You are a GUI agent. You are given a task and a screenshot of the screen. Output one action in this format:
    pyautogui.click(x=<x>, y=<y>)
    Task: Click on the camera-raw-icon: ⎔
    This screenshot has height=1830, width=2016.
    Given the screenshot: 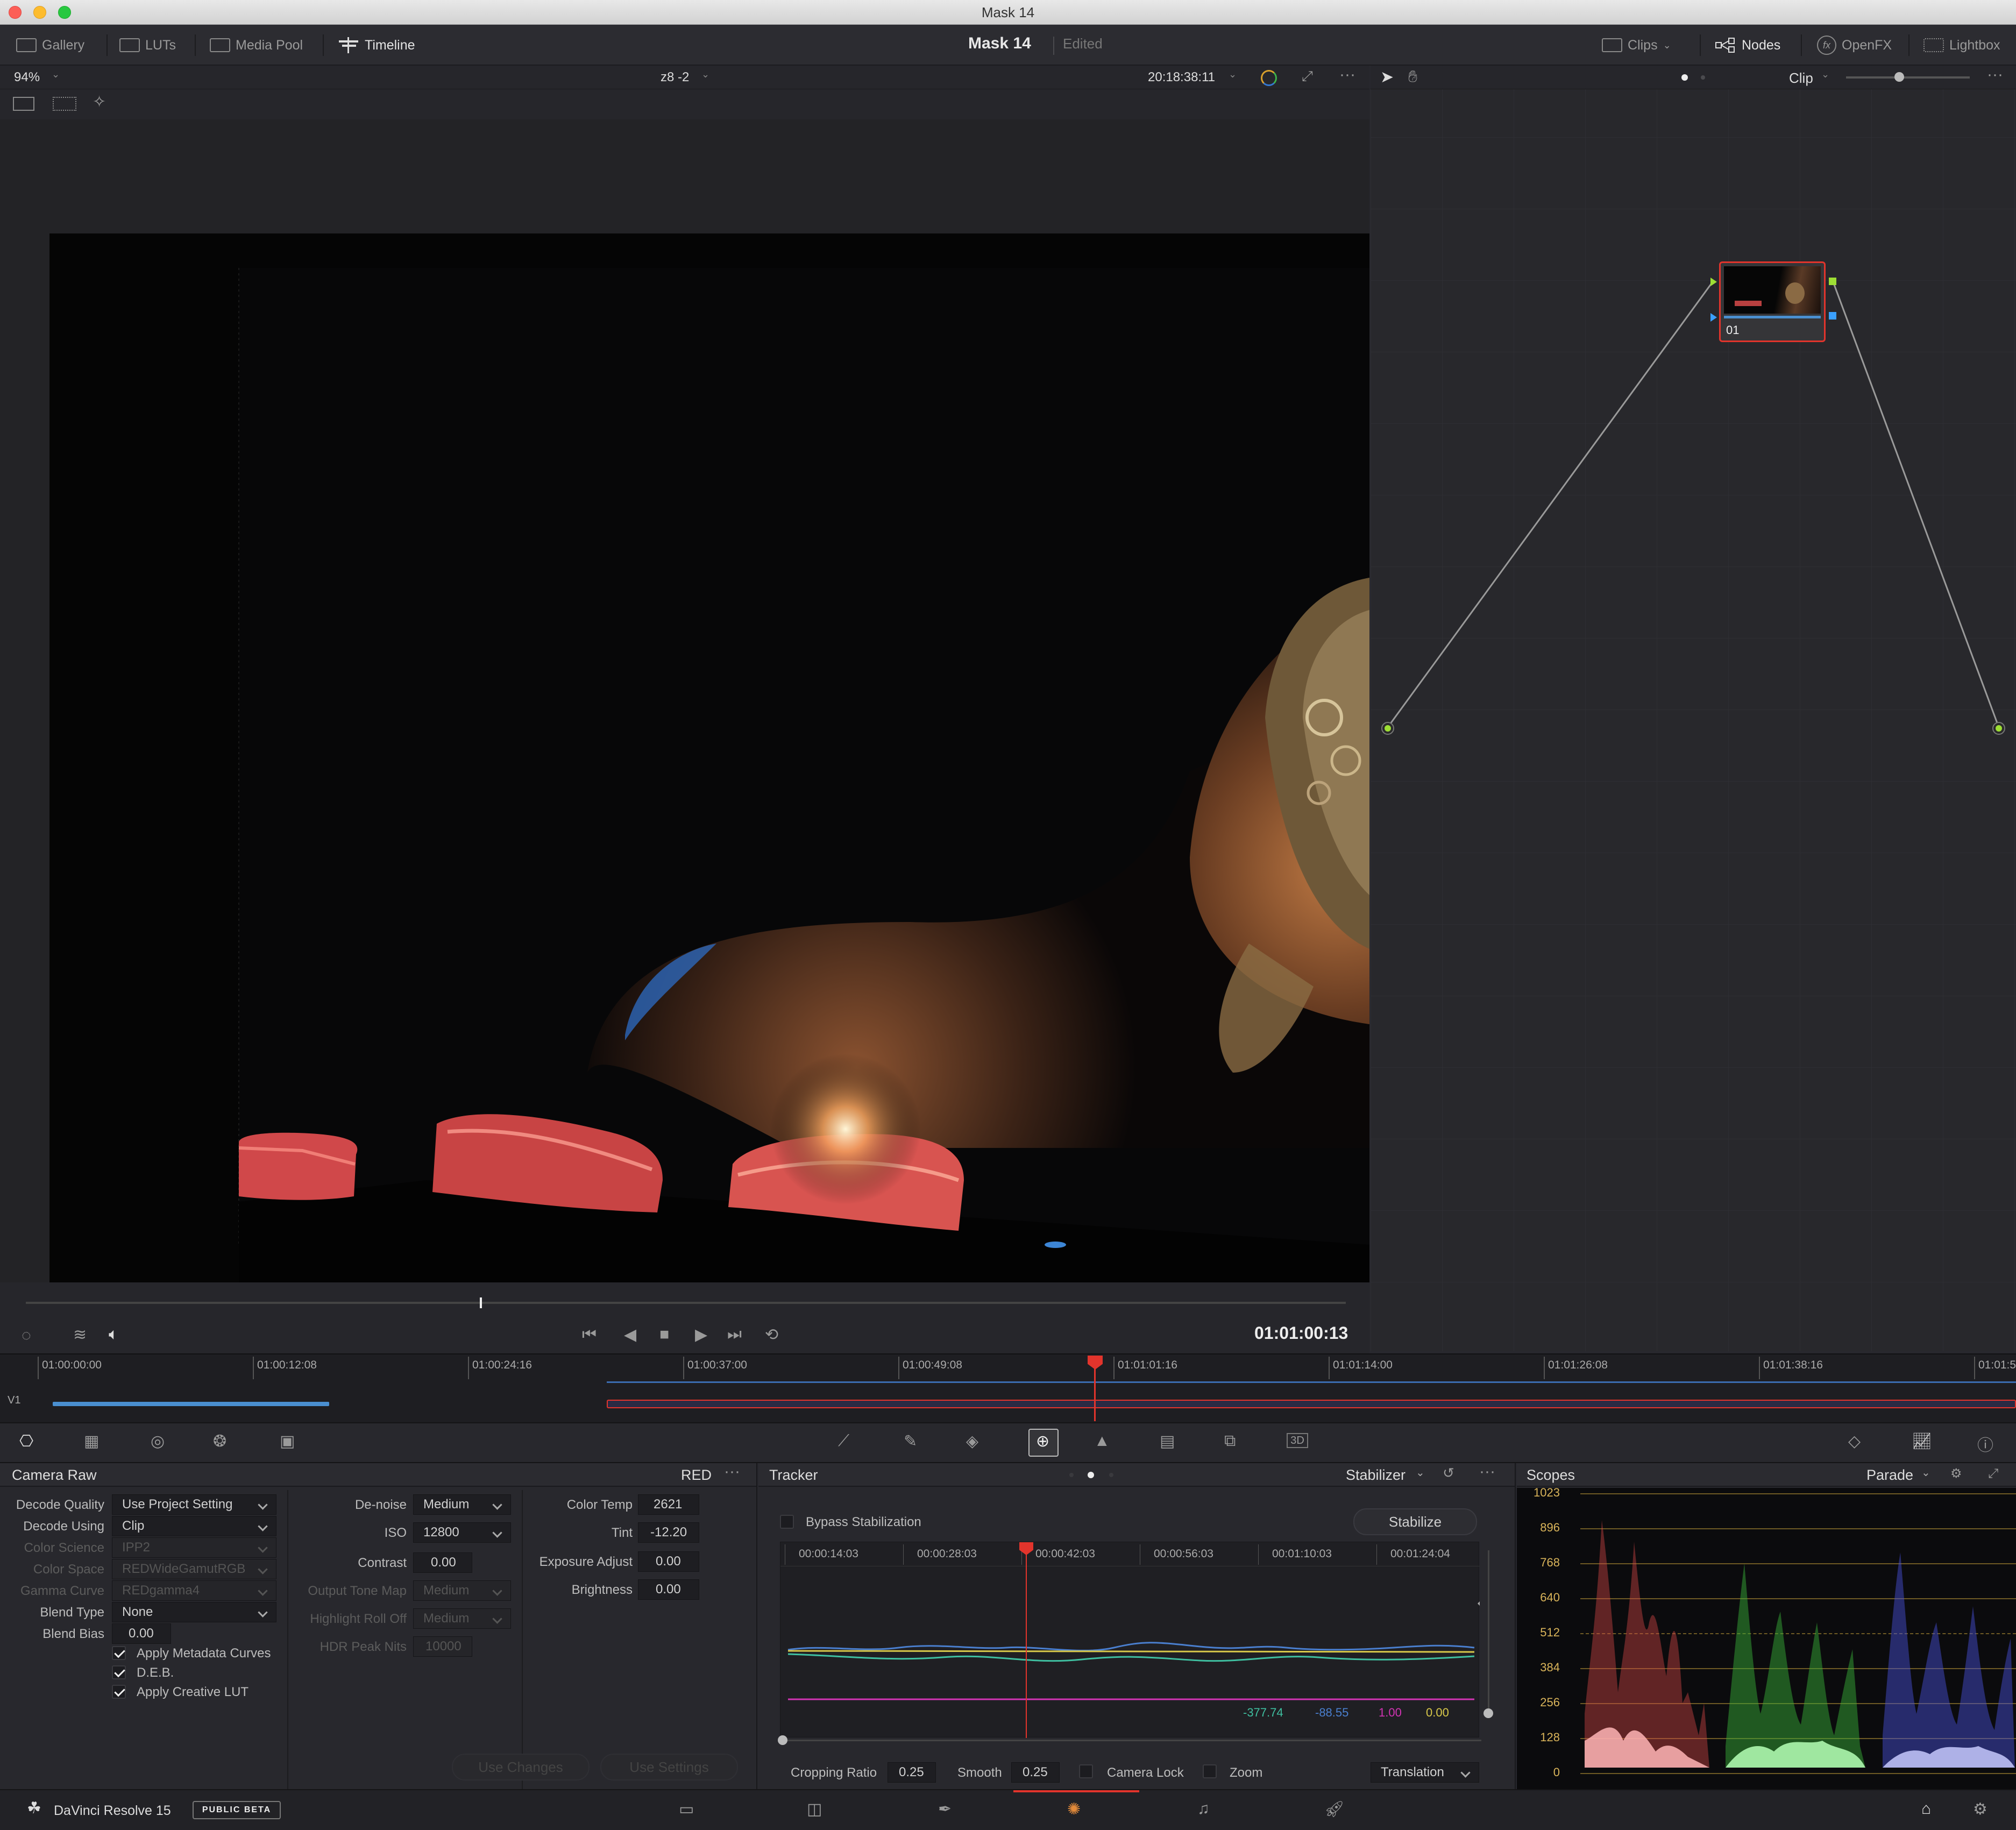 What is the action you would take?
    pyautogui.click(x=26, y=1442)
    